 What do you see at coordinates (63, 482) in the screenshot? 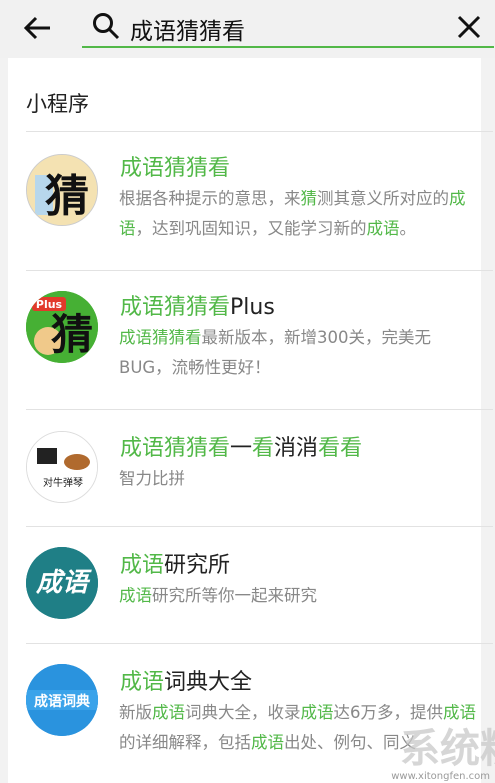
I see `avatar-caption: 对牛弹琴` at bounding box center [63, 482].